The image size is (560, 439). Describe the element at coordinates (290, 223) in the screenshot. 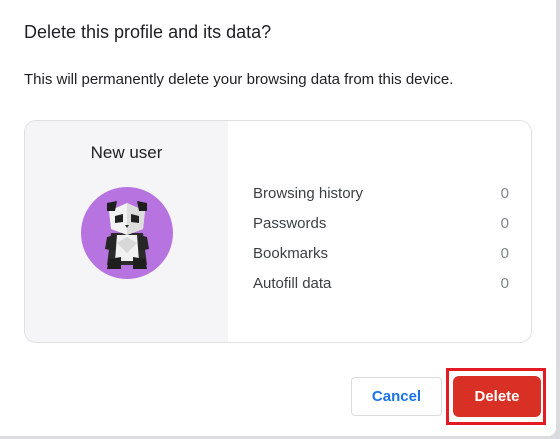

I see `stat-label: Passwords` at that location.